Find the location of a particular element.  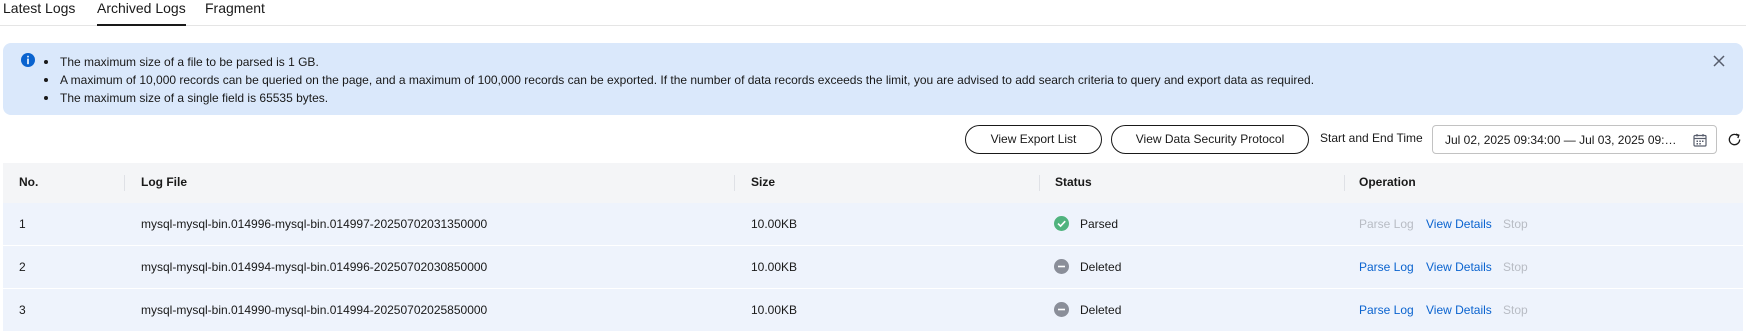

info-icon is located at coordinates (28, 60).